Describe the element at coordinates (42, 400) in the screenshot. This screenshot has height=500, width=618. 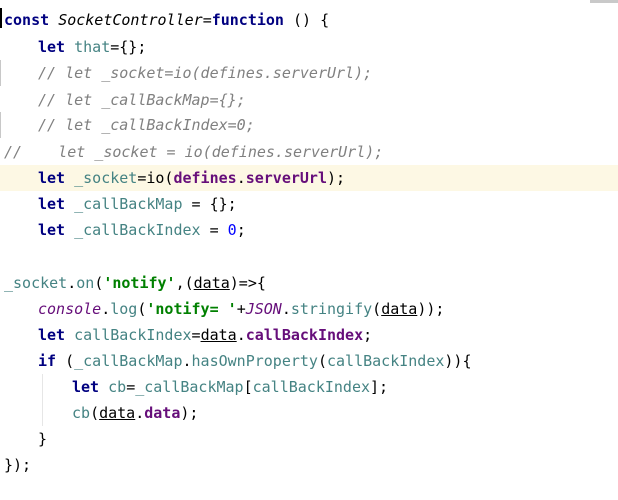
I see `indent-guide` at that location.